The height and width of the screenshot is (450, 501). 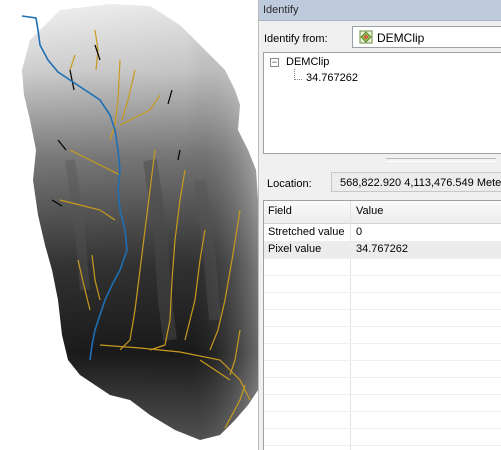 I want to click on table-row: Stretched value 0, so click(x=382, y=233).